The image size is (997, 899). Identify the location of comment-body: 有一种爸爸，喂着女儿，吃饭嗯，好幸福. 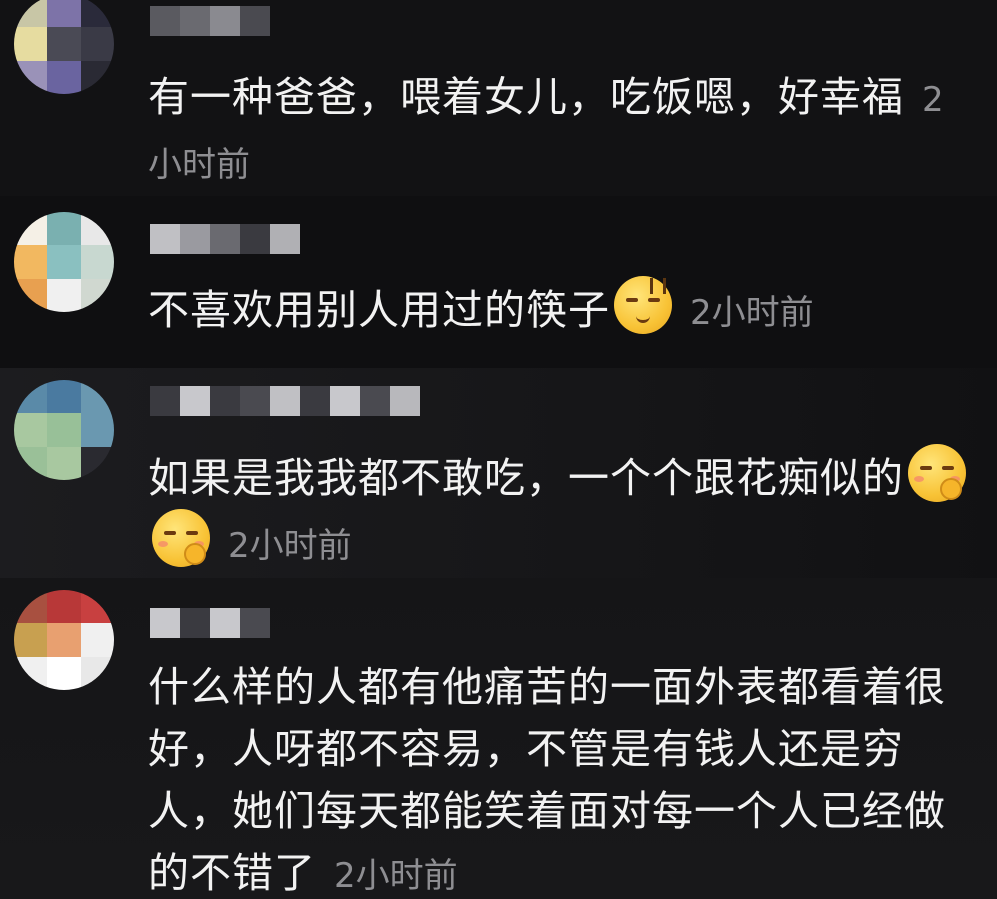
(526, 97).